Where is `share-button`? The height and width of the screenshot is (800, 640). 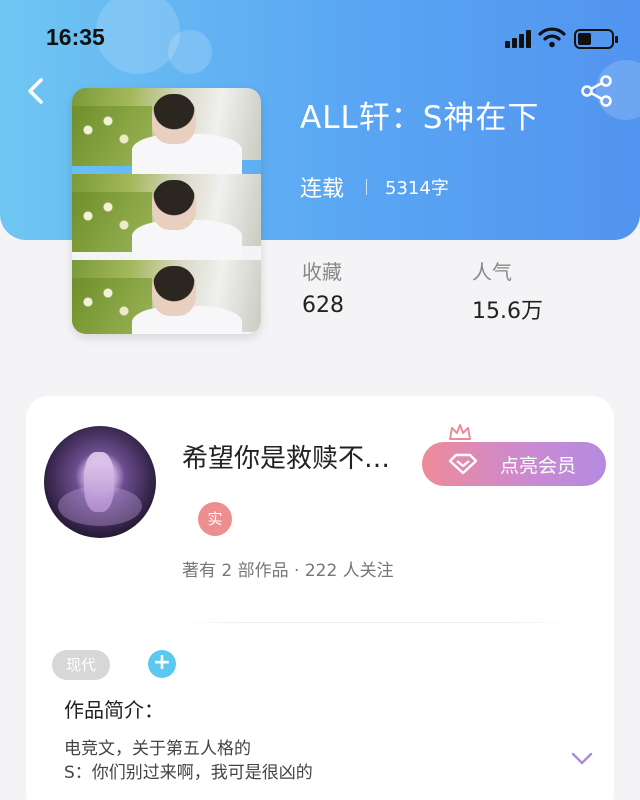 share-button is located at coordinates (597, 91).